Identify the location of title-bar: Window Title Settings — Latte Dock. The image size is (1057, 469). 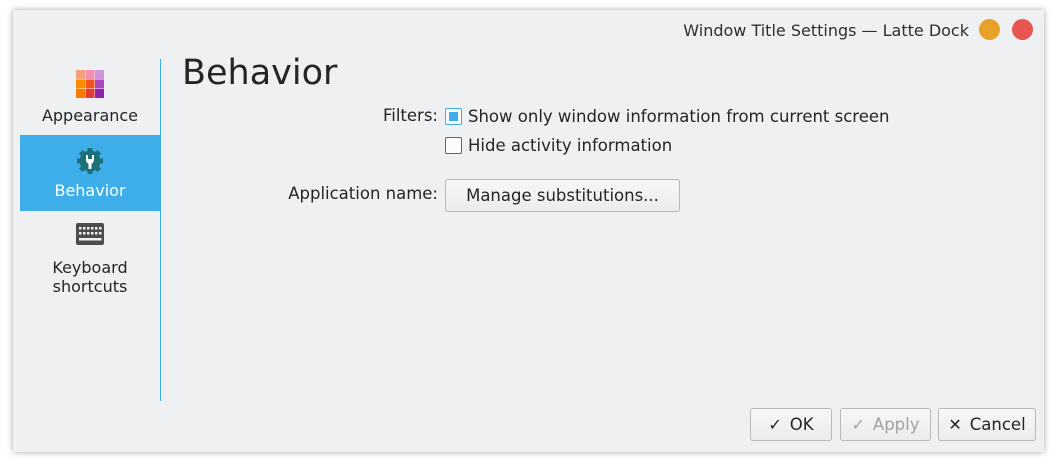
(528, 30).